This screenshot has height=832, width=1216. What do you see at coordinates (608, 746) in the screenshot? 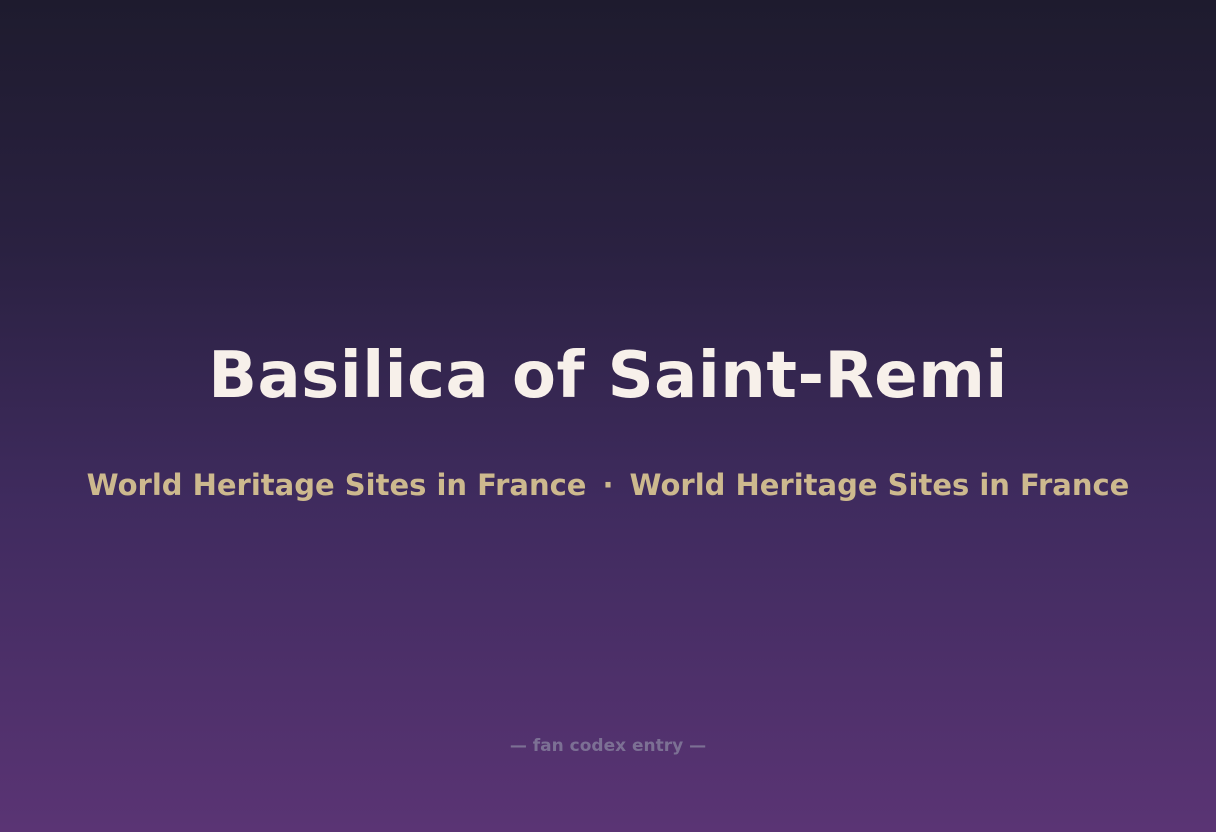
I see `footer-caption: — fan codex entry —` at bounding box center [608, 746].